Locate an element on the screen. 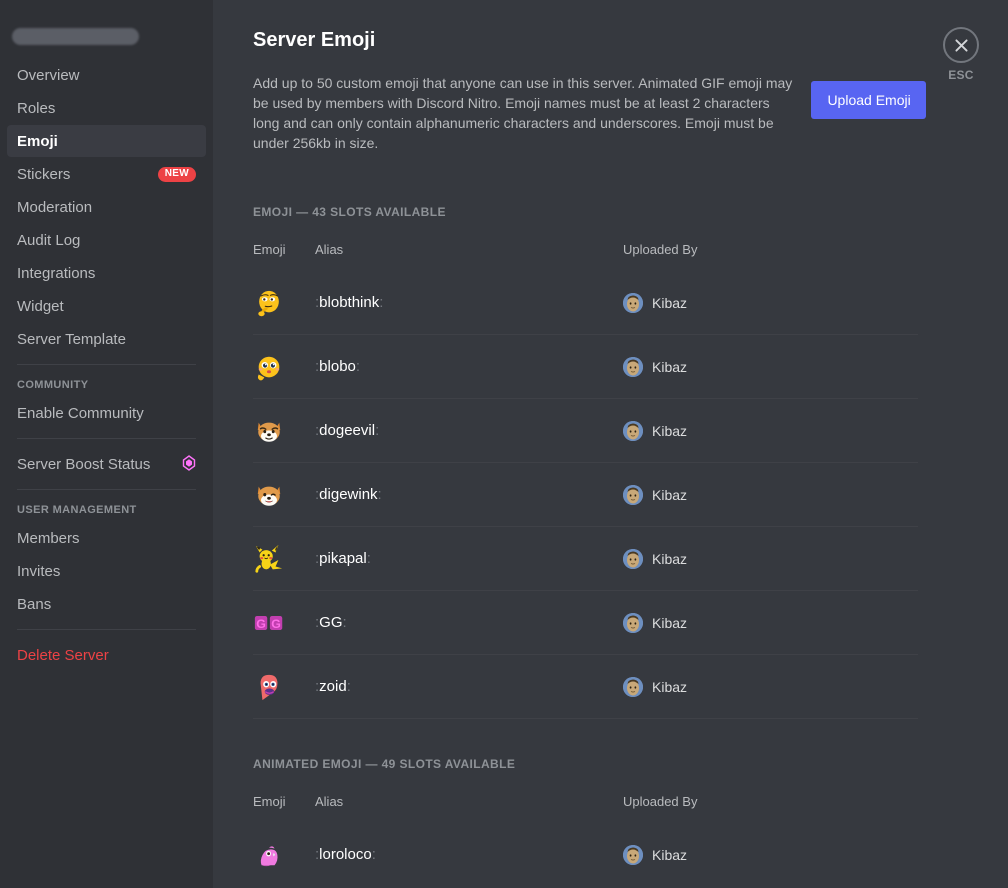 The image size is (1008, 888). new-badge: NEW is located at coordinates (176, 174).